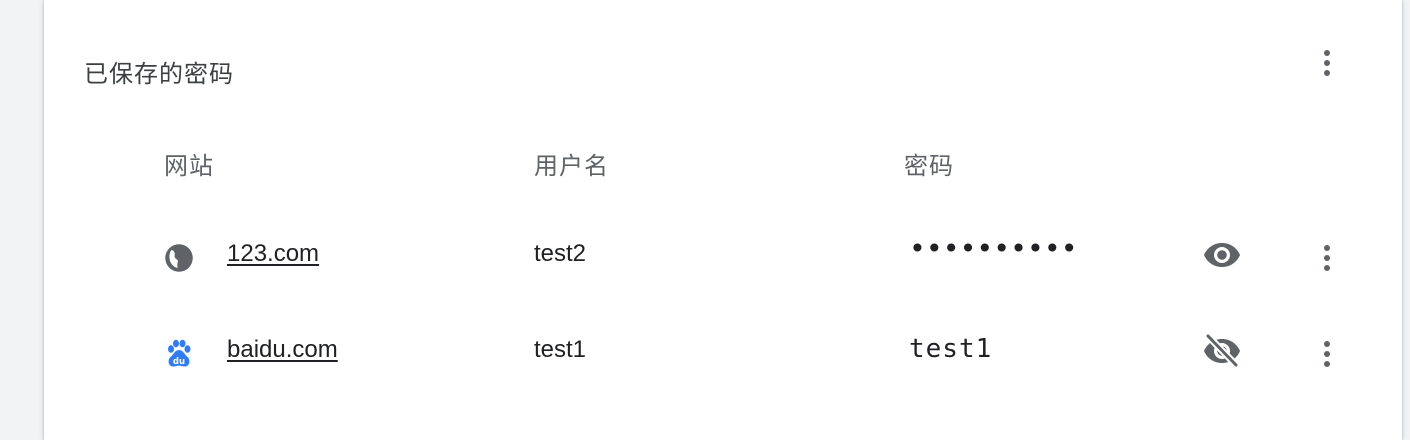  Describe the element at coordinates (560, 253) in the screenshot. I see `username-value: test2` at that location.